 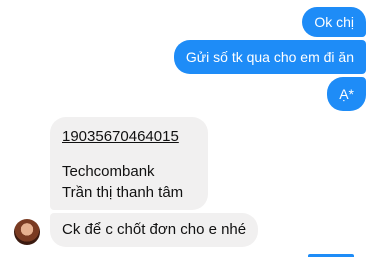 What do you see at coordinates (334, 22) in the screenshot?
I see `outgoing-message: Ok chị` at bounding box center [334, 22].